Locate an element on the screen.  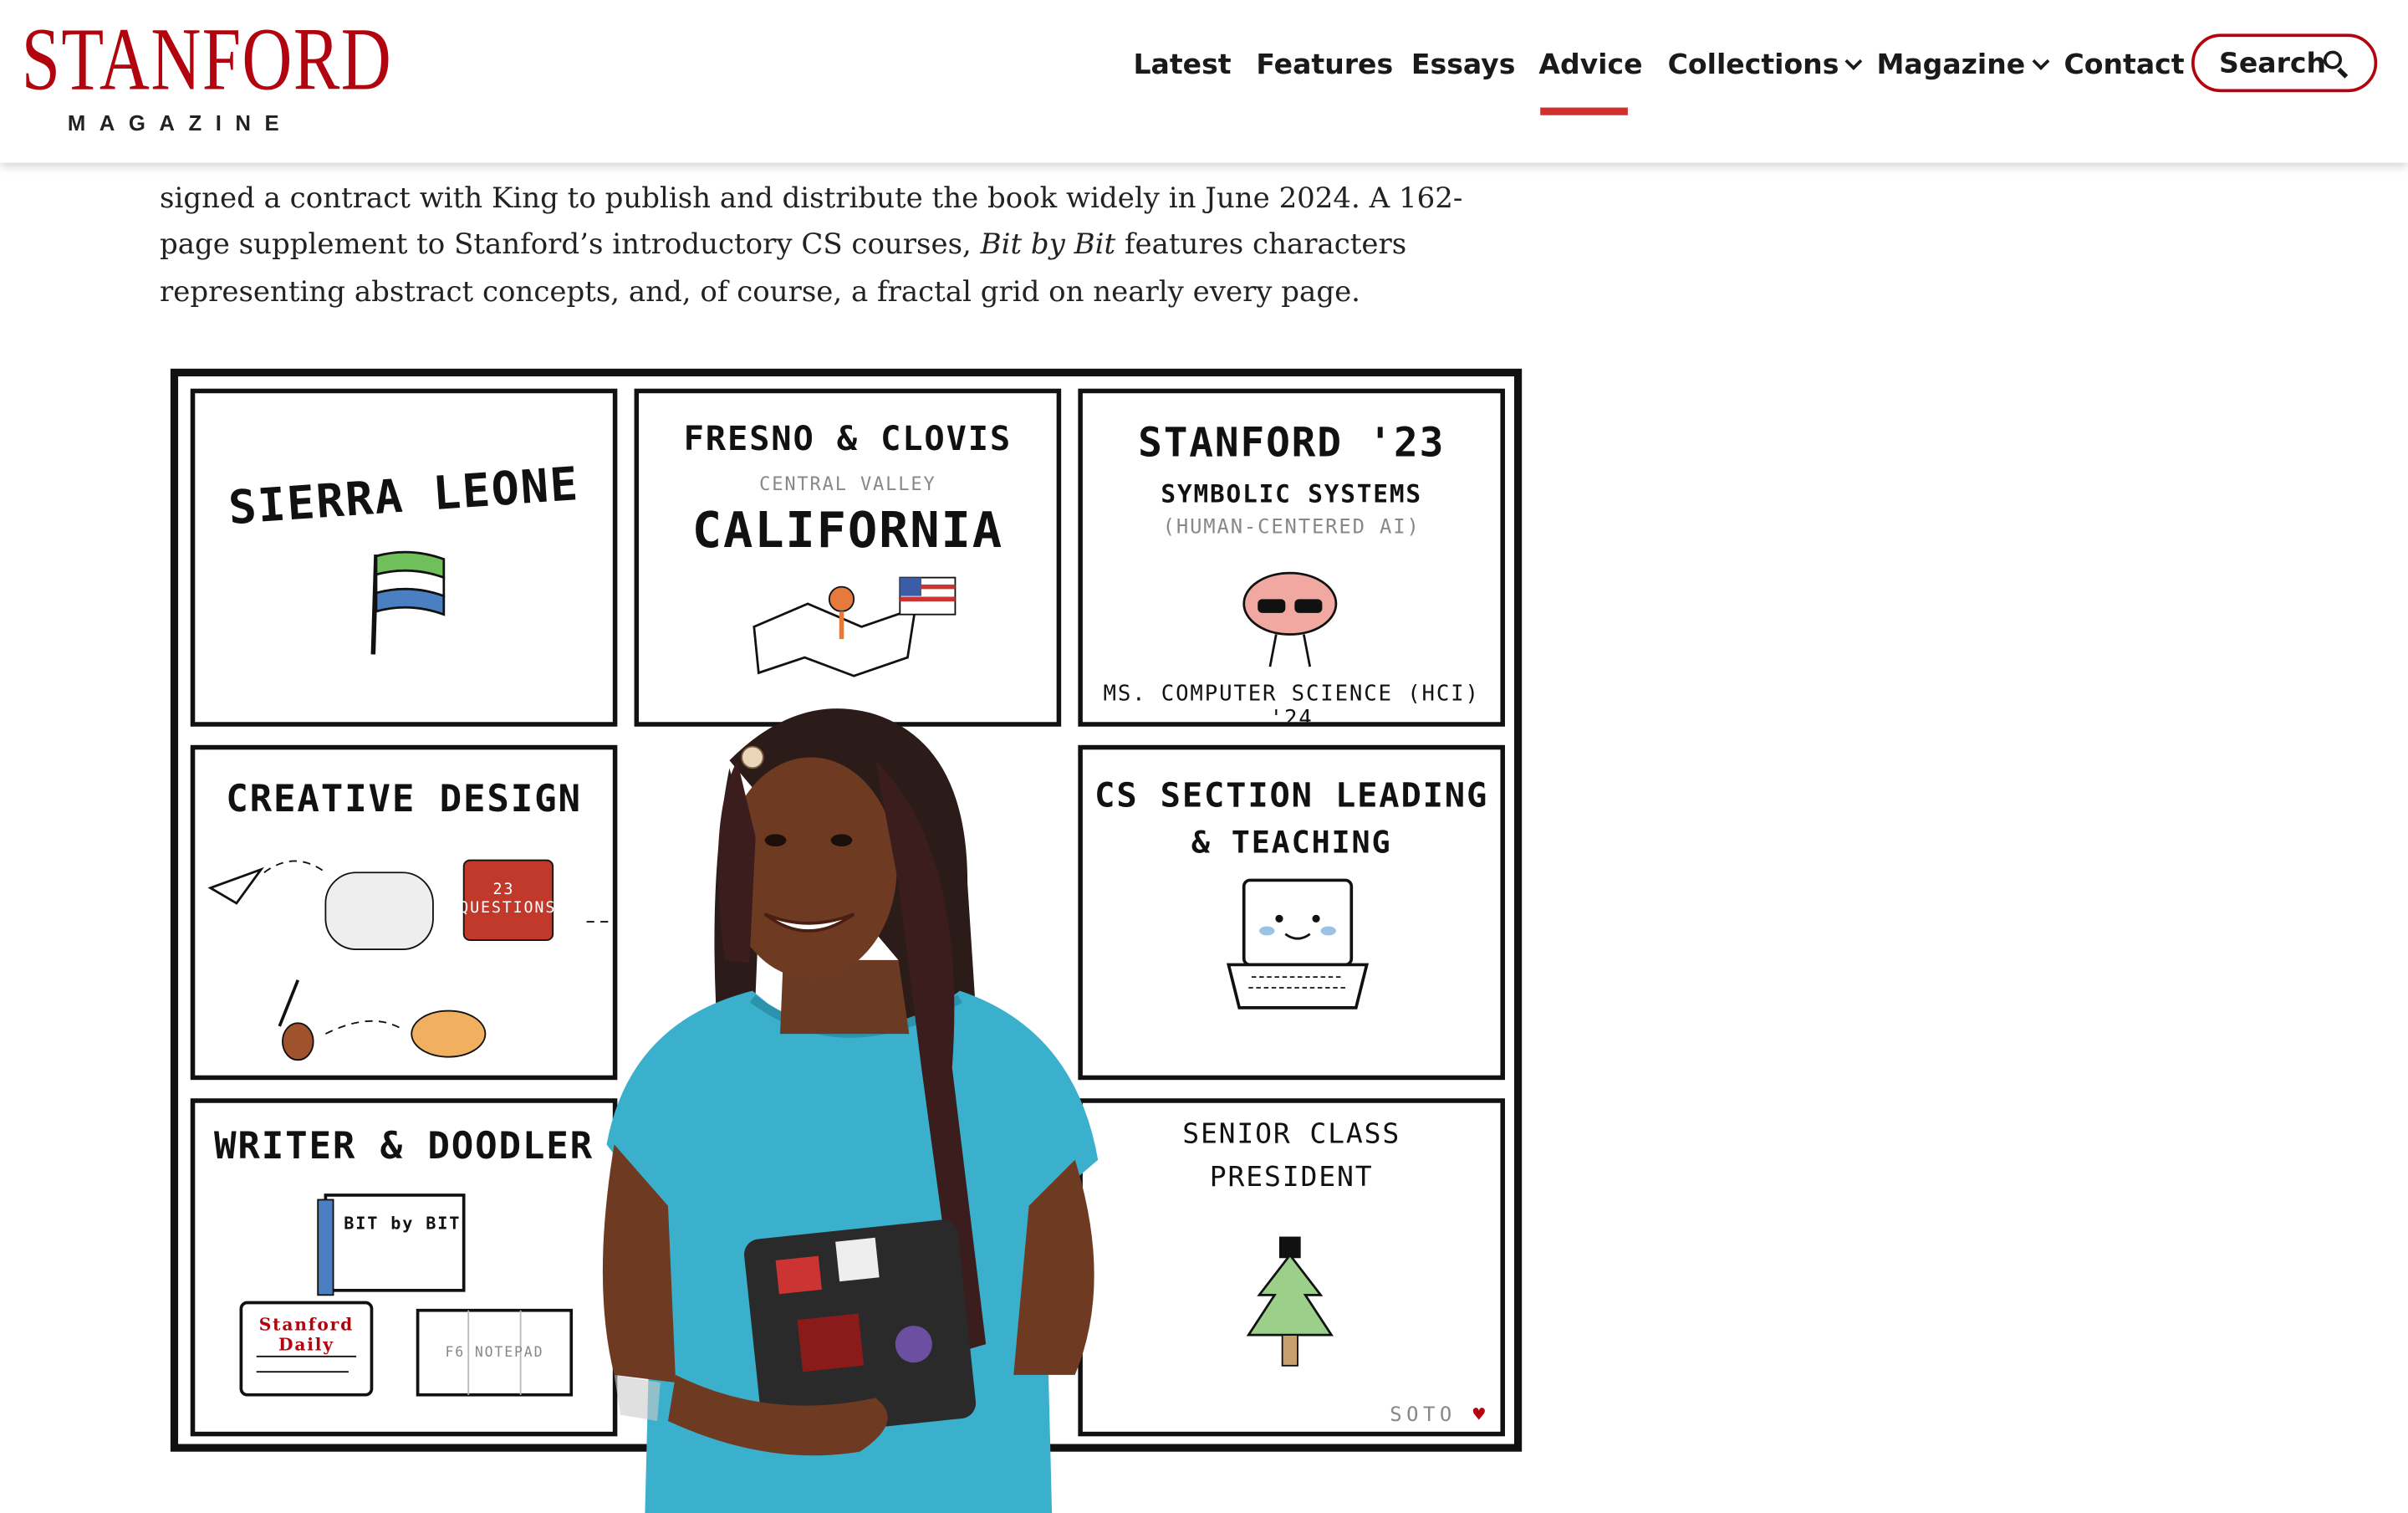
map-pin-icon is located at coordinates (854, 626).